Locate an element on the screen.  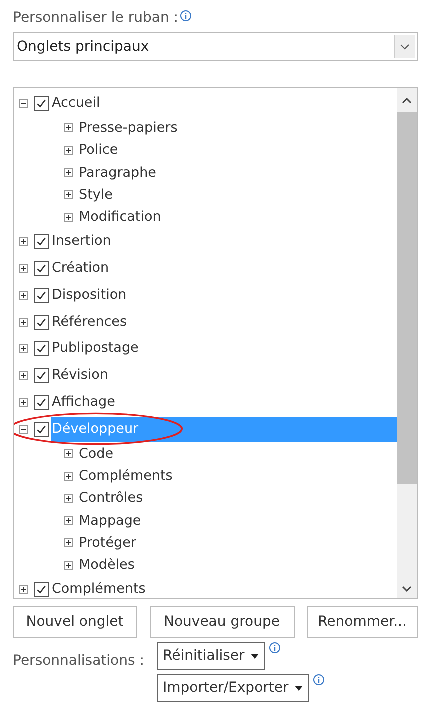
group-item: Style is located at coordinates (96, 194).